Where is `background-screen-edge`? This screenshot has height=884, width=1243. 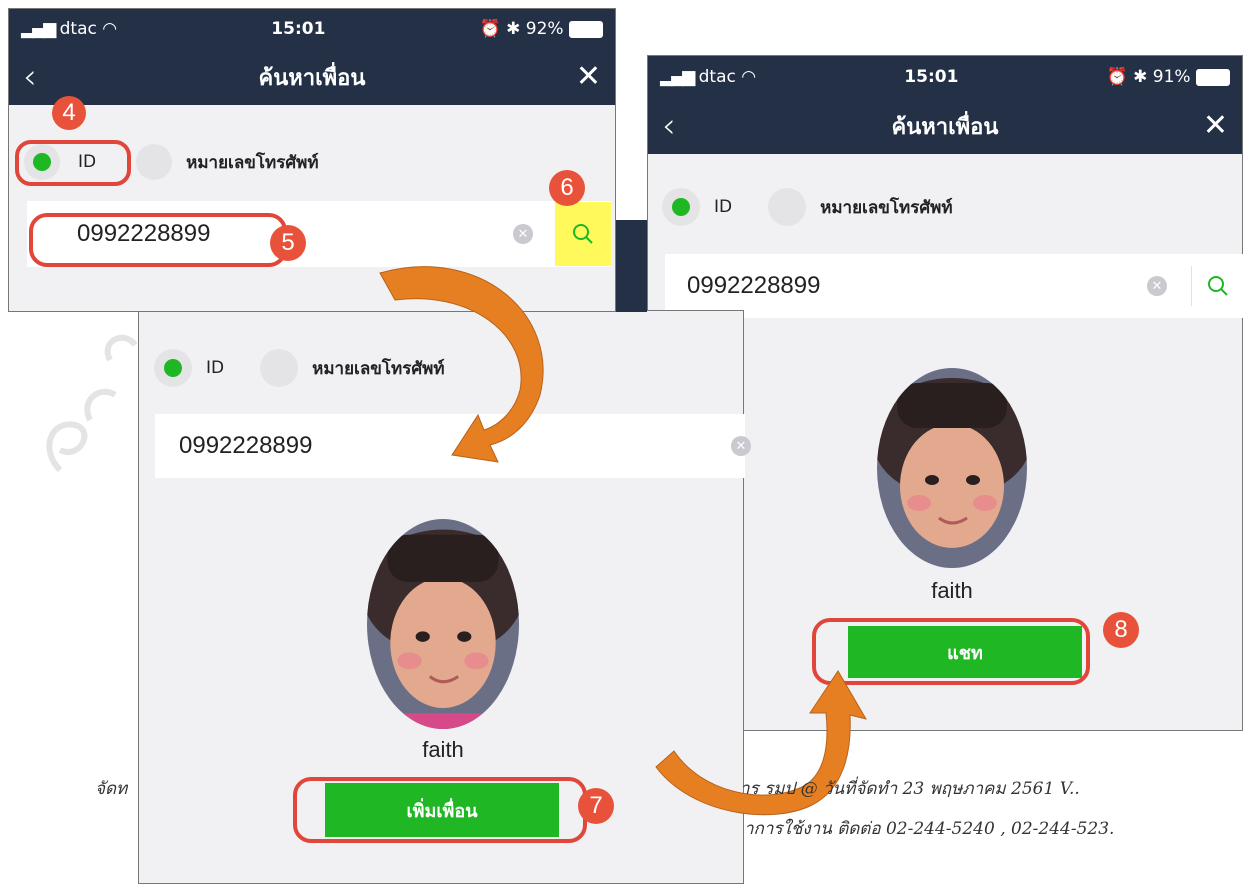
background-screen-edge is located at coordinates (631, 266).